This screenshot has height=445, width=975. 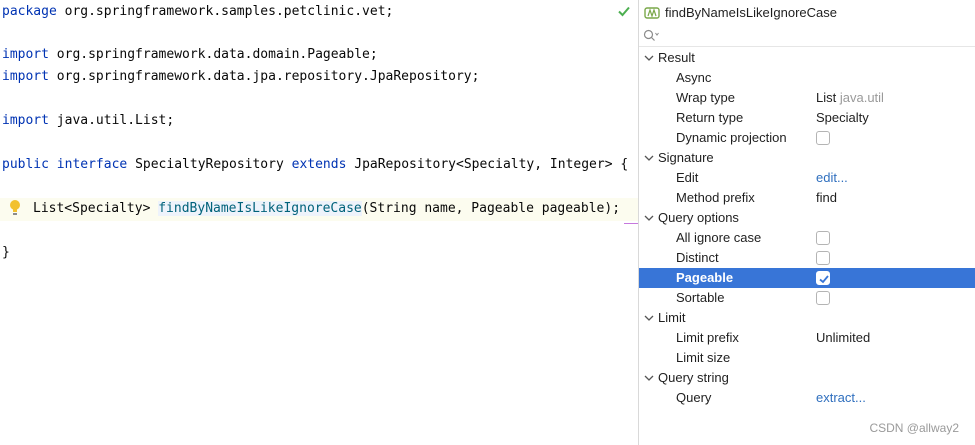 I want to click on property-label: Query, so click(x=694, y=397).